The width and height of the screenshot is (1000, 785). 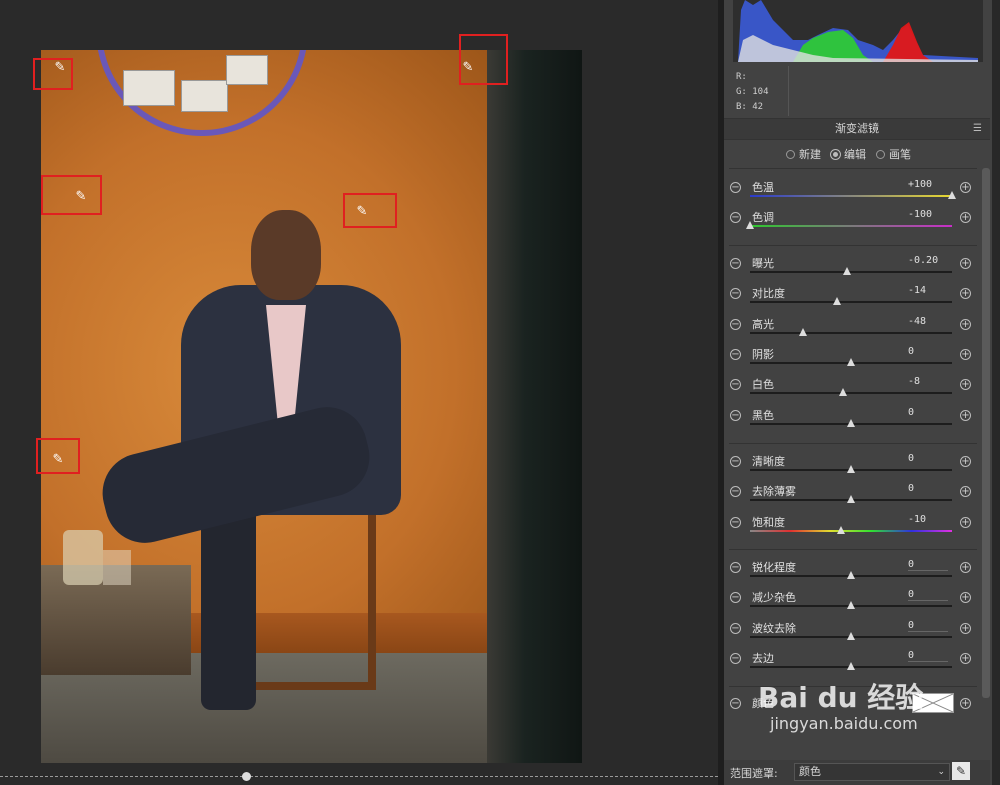 I want to click on gradient-guide-knob, so click(x=246, y=776).